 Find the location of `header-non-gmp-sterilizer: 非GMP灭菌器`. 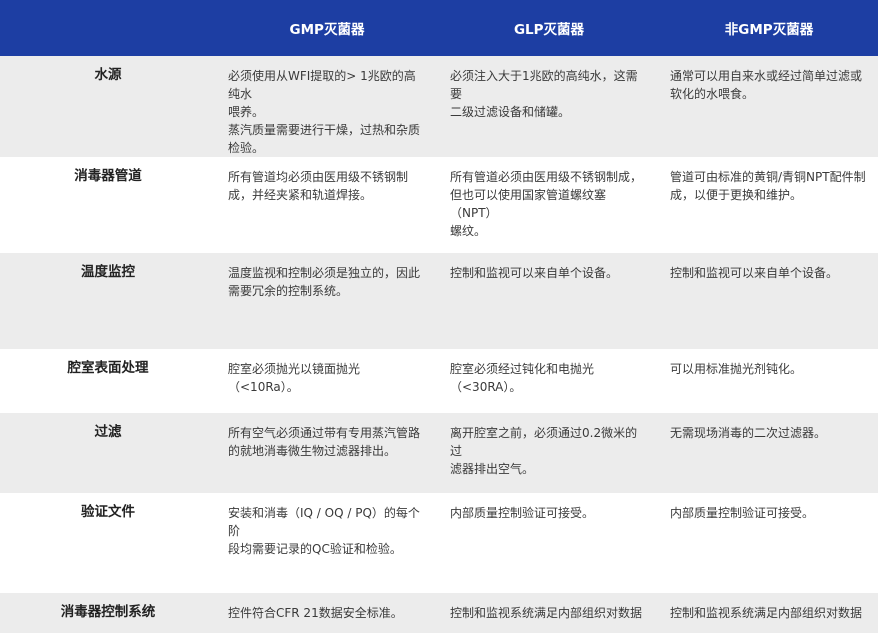

header-non-gmp-sterilizer: 非GMP灭菌器 is located at coordinates (769, 30).